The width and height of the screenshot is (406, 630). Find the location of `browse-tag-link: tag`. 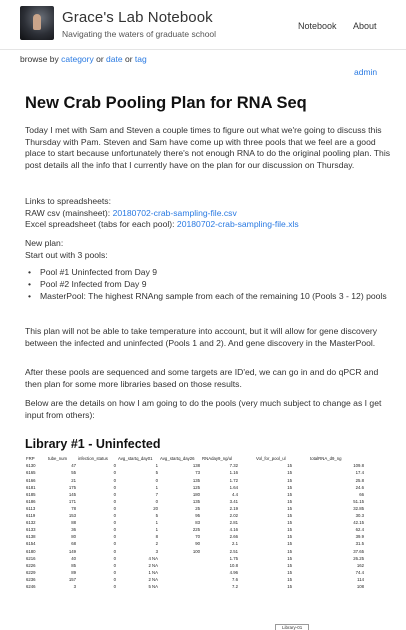

browse-tag-link: tag is located at coordinates (141, 59).